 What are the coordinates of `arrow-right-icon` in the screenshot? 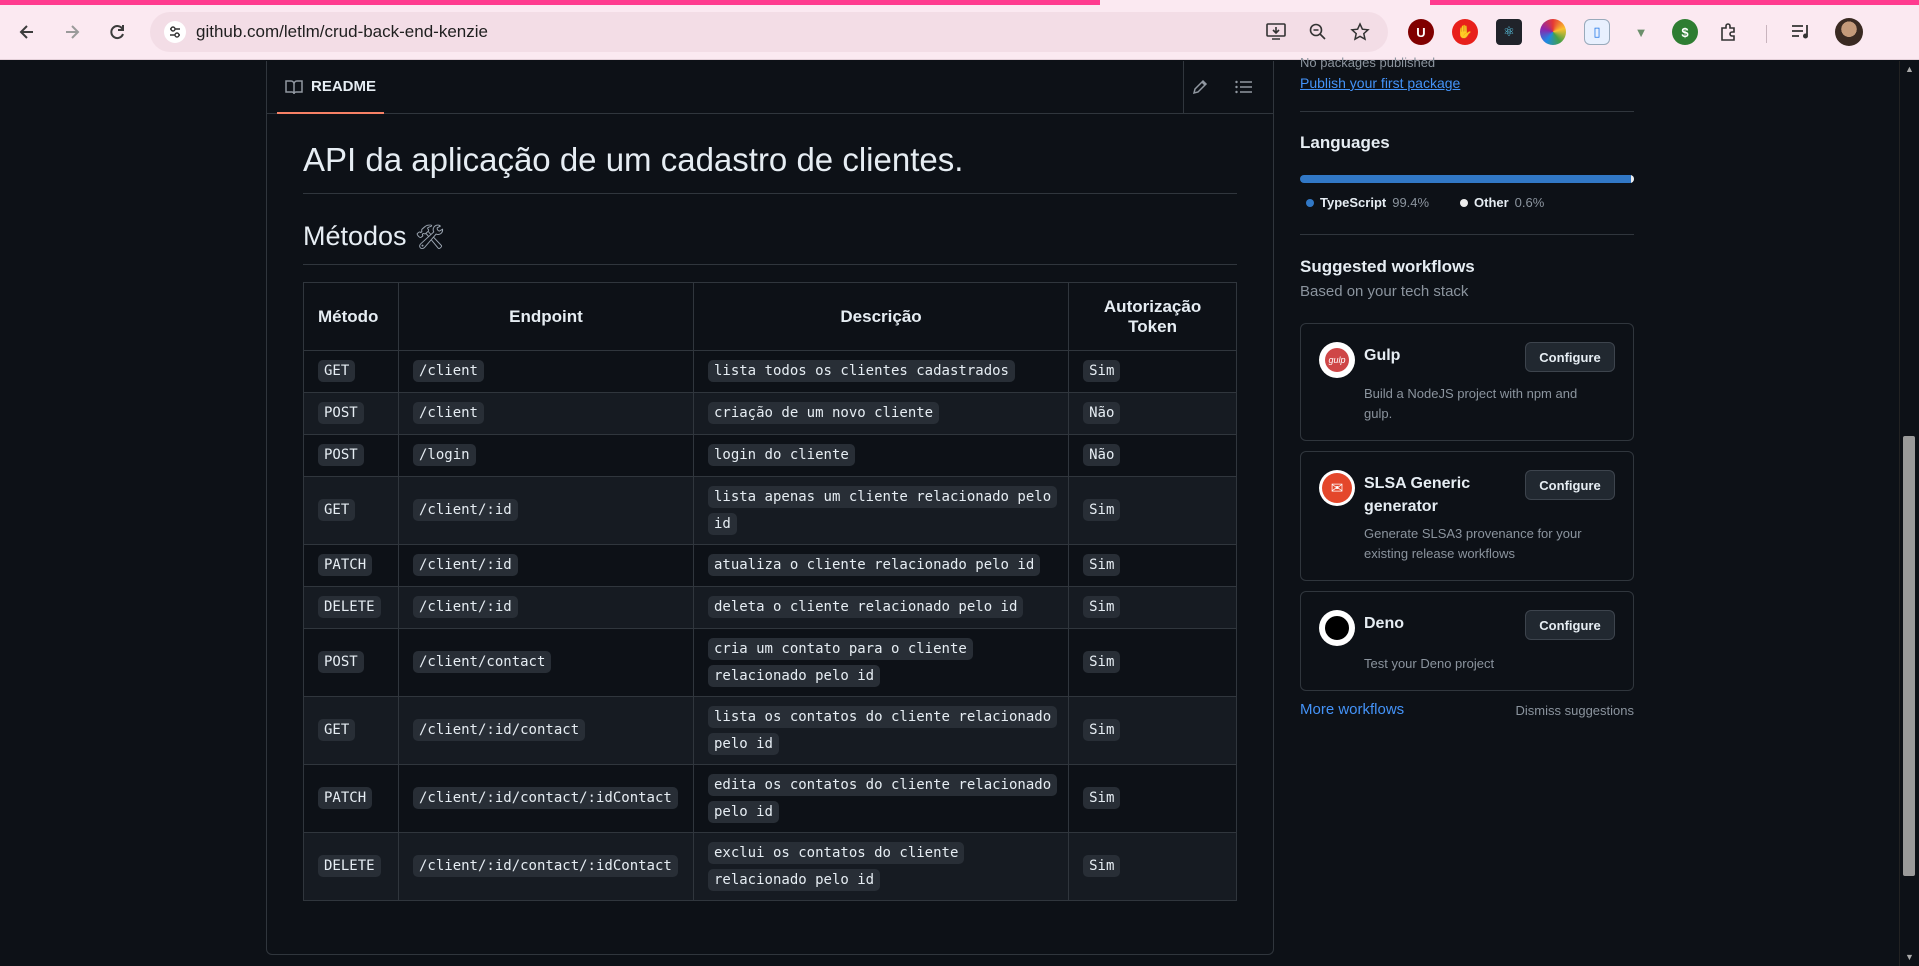 It's located at (73, 32).